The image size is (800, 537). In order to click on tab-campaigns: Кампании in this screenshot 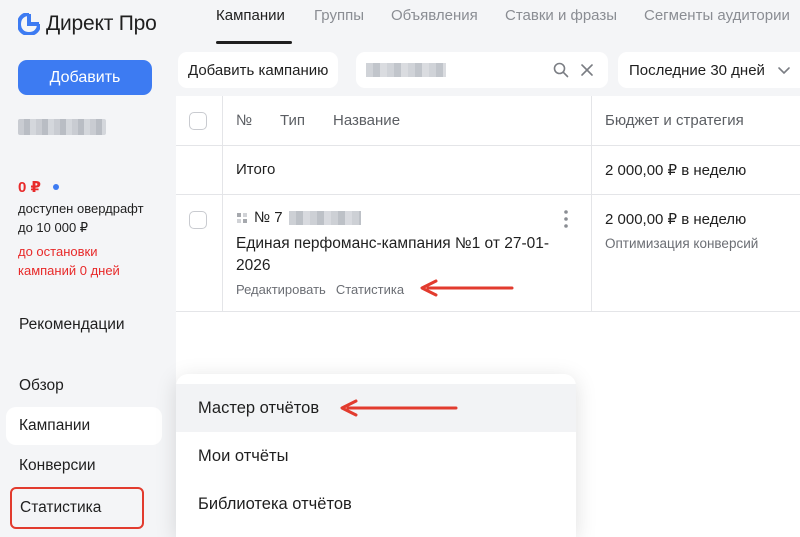, I will do `click(250, 15)`.